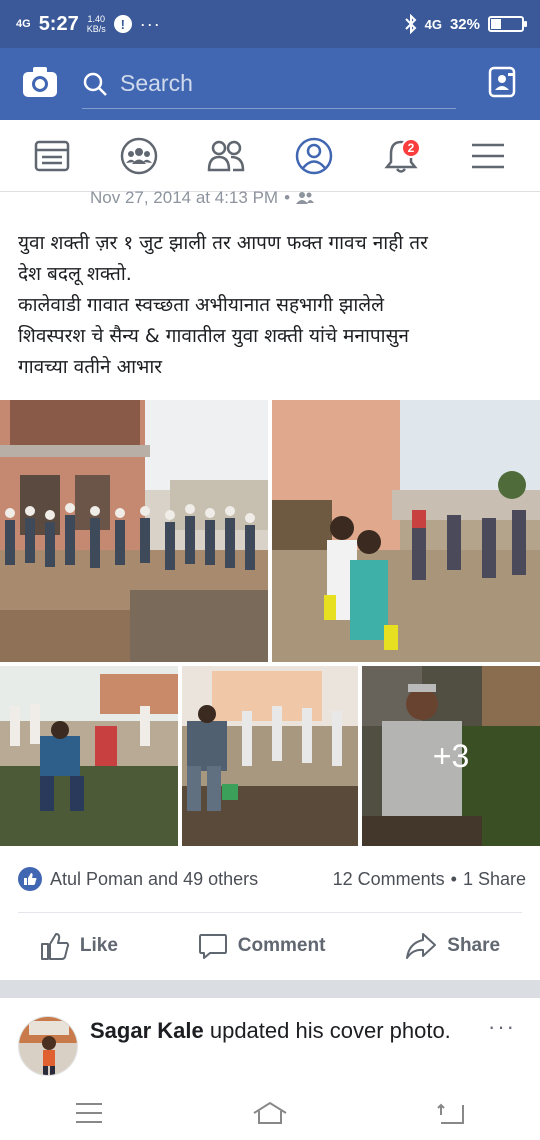 Image resolution: width=540 pixels, height=1140 pixels. I want to click on menu-icon, so click(488, 156).